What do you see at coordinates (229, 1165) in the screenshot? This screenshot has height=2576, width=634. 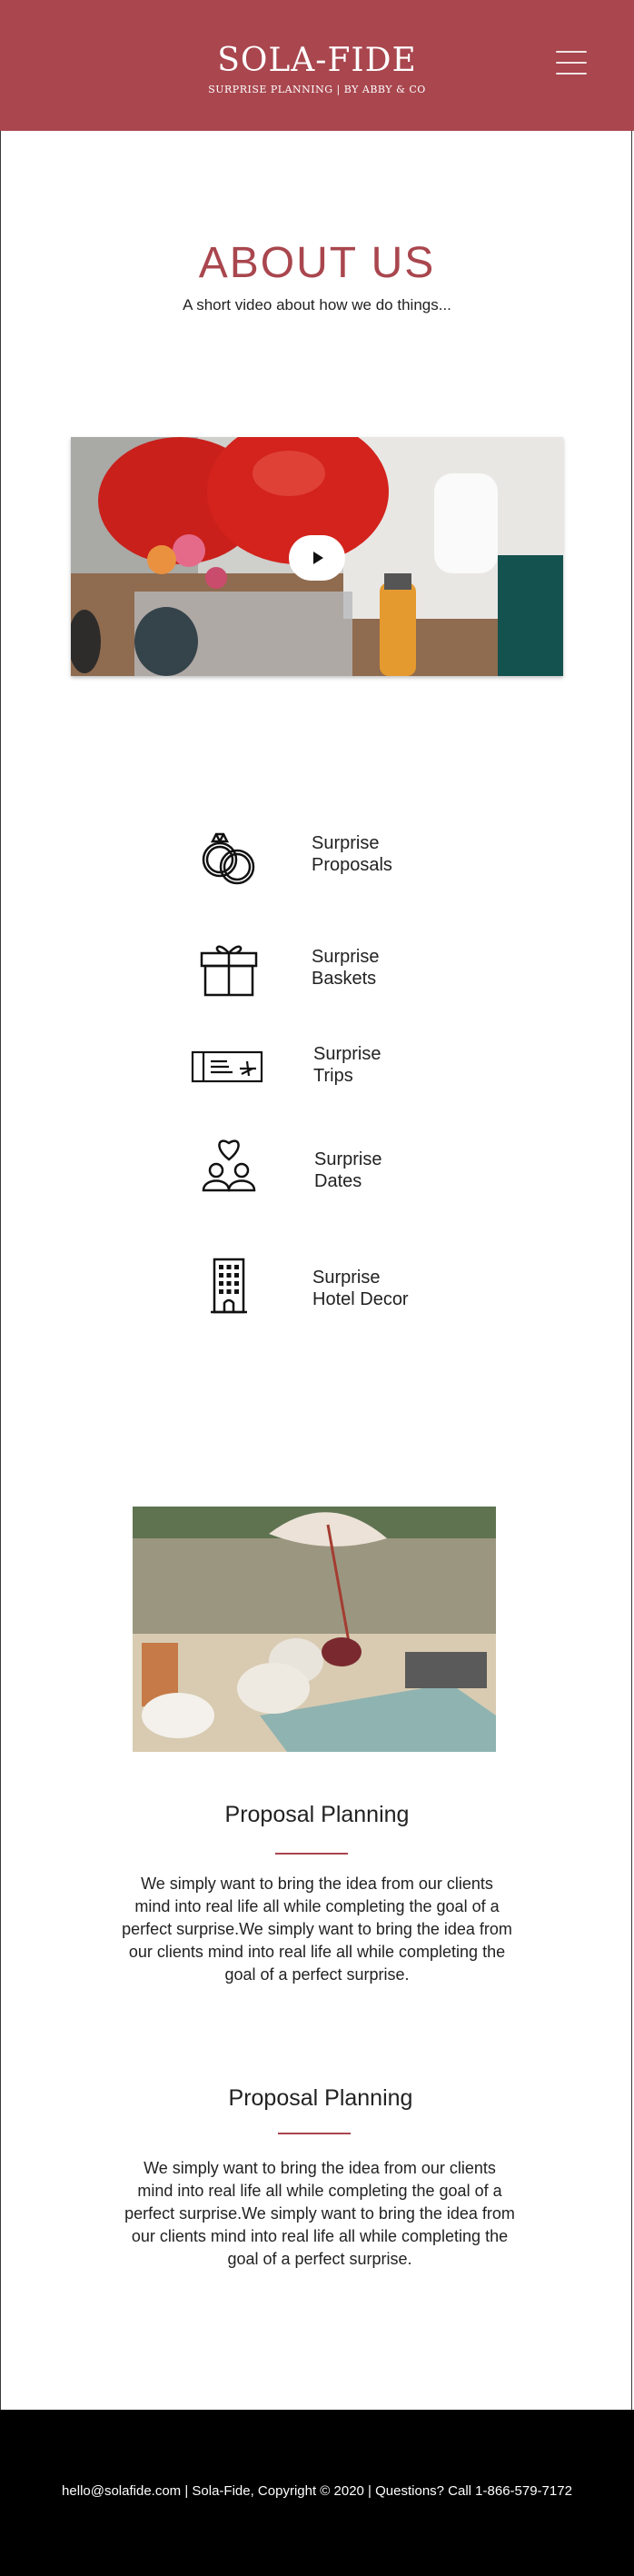 I see `couple-heart-icon` at bounding box center [229, 1165].